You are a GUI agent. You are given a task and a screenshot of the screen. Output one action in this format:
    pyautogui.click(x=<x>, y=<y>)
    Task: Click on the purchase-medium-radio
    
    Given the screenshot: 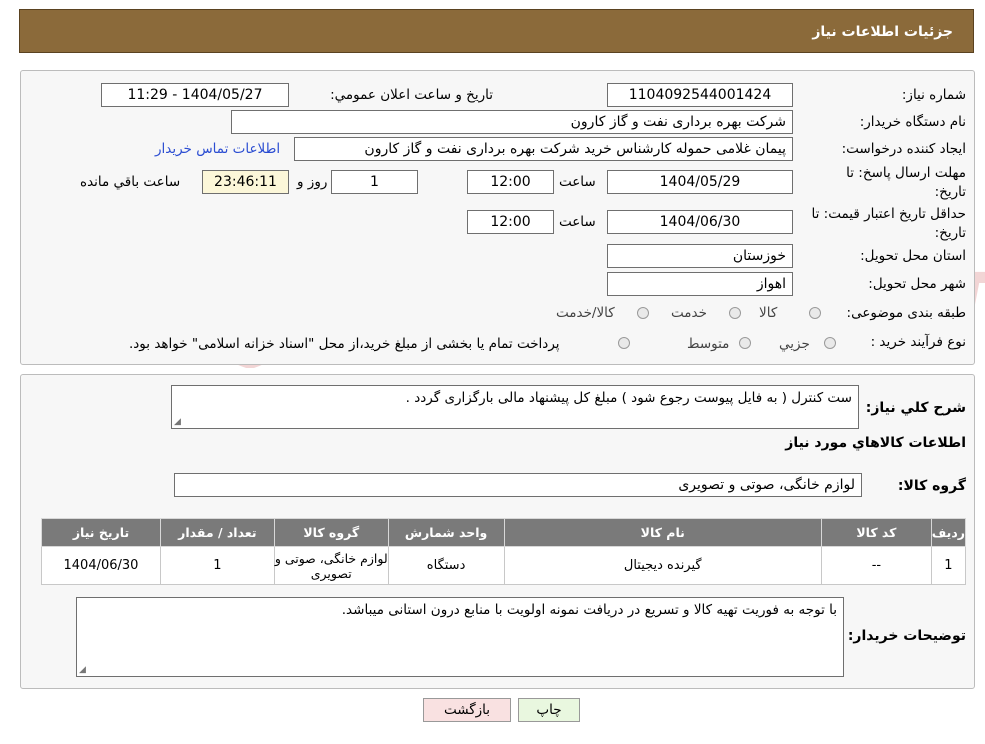 What is the action you would take?
    pyautogui.click(x=745, y=343)
    